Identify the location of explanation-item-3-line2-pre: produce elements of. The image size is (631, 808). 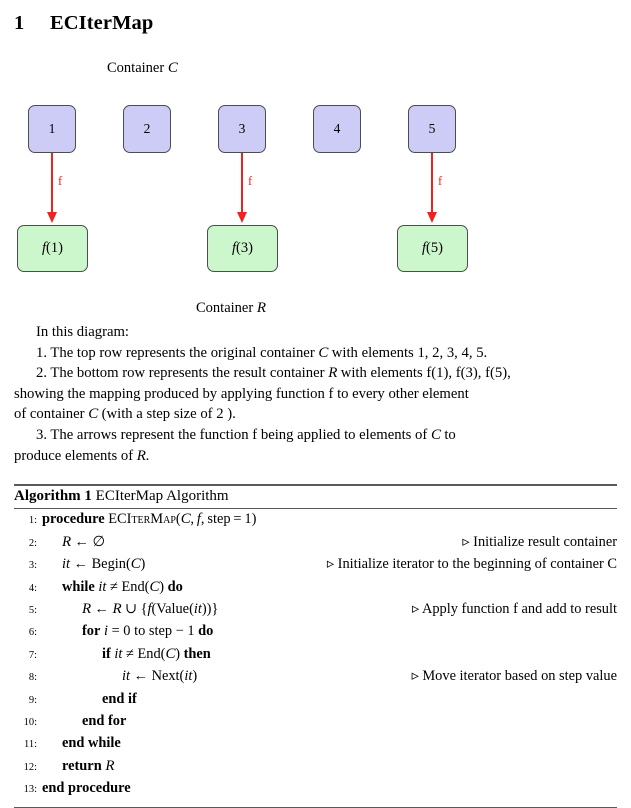
(75, 455).